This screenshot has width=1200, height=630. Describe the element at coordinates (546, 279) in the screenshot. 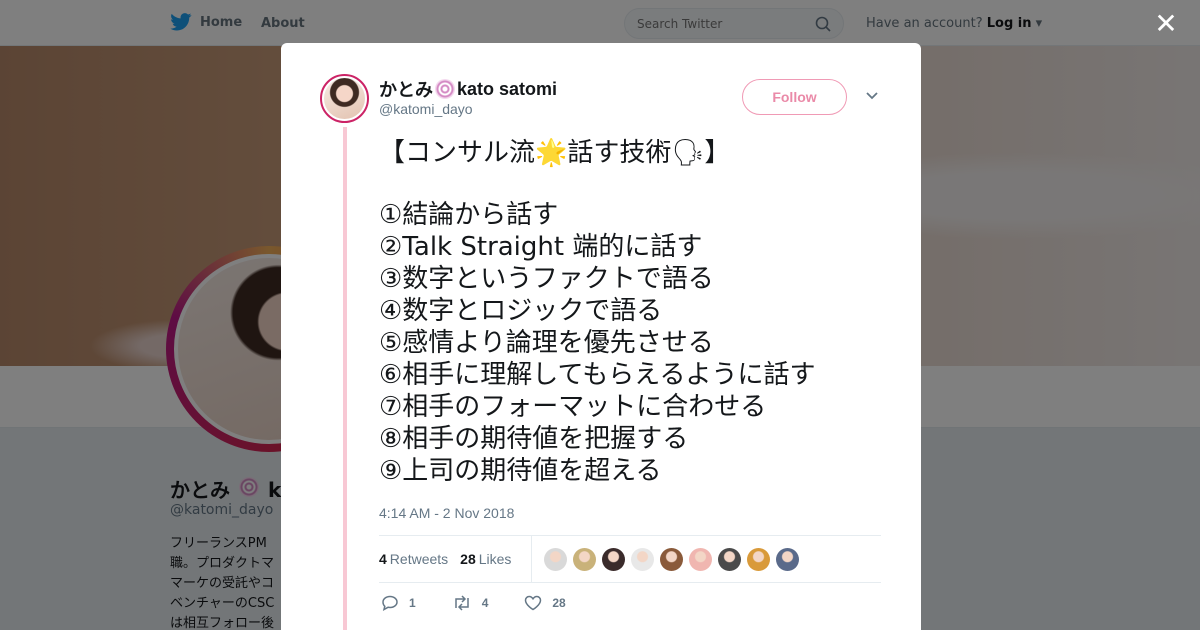

I see `tweet-text-line: ③数字というファクトで語る` at that location.